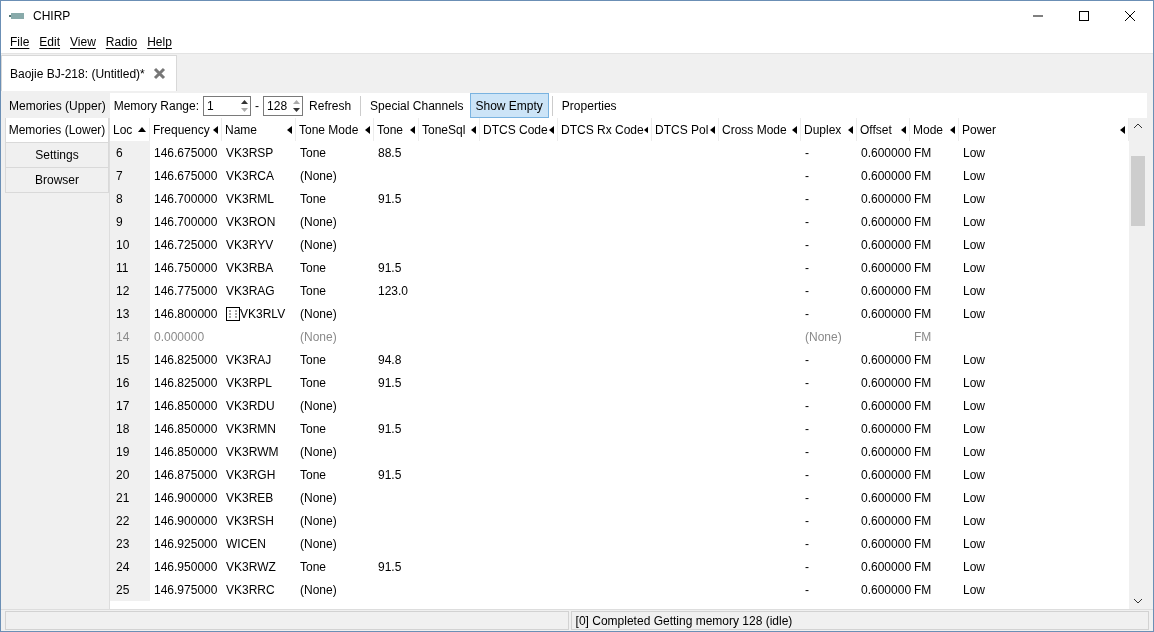 This screenshot has width=1154, height=632. Describe the element at coordinates (186, 360) in the screenshot. I see `table-cell-text: 146.825000` at that location.